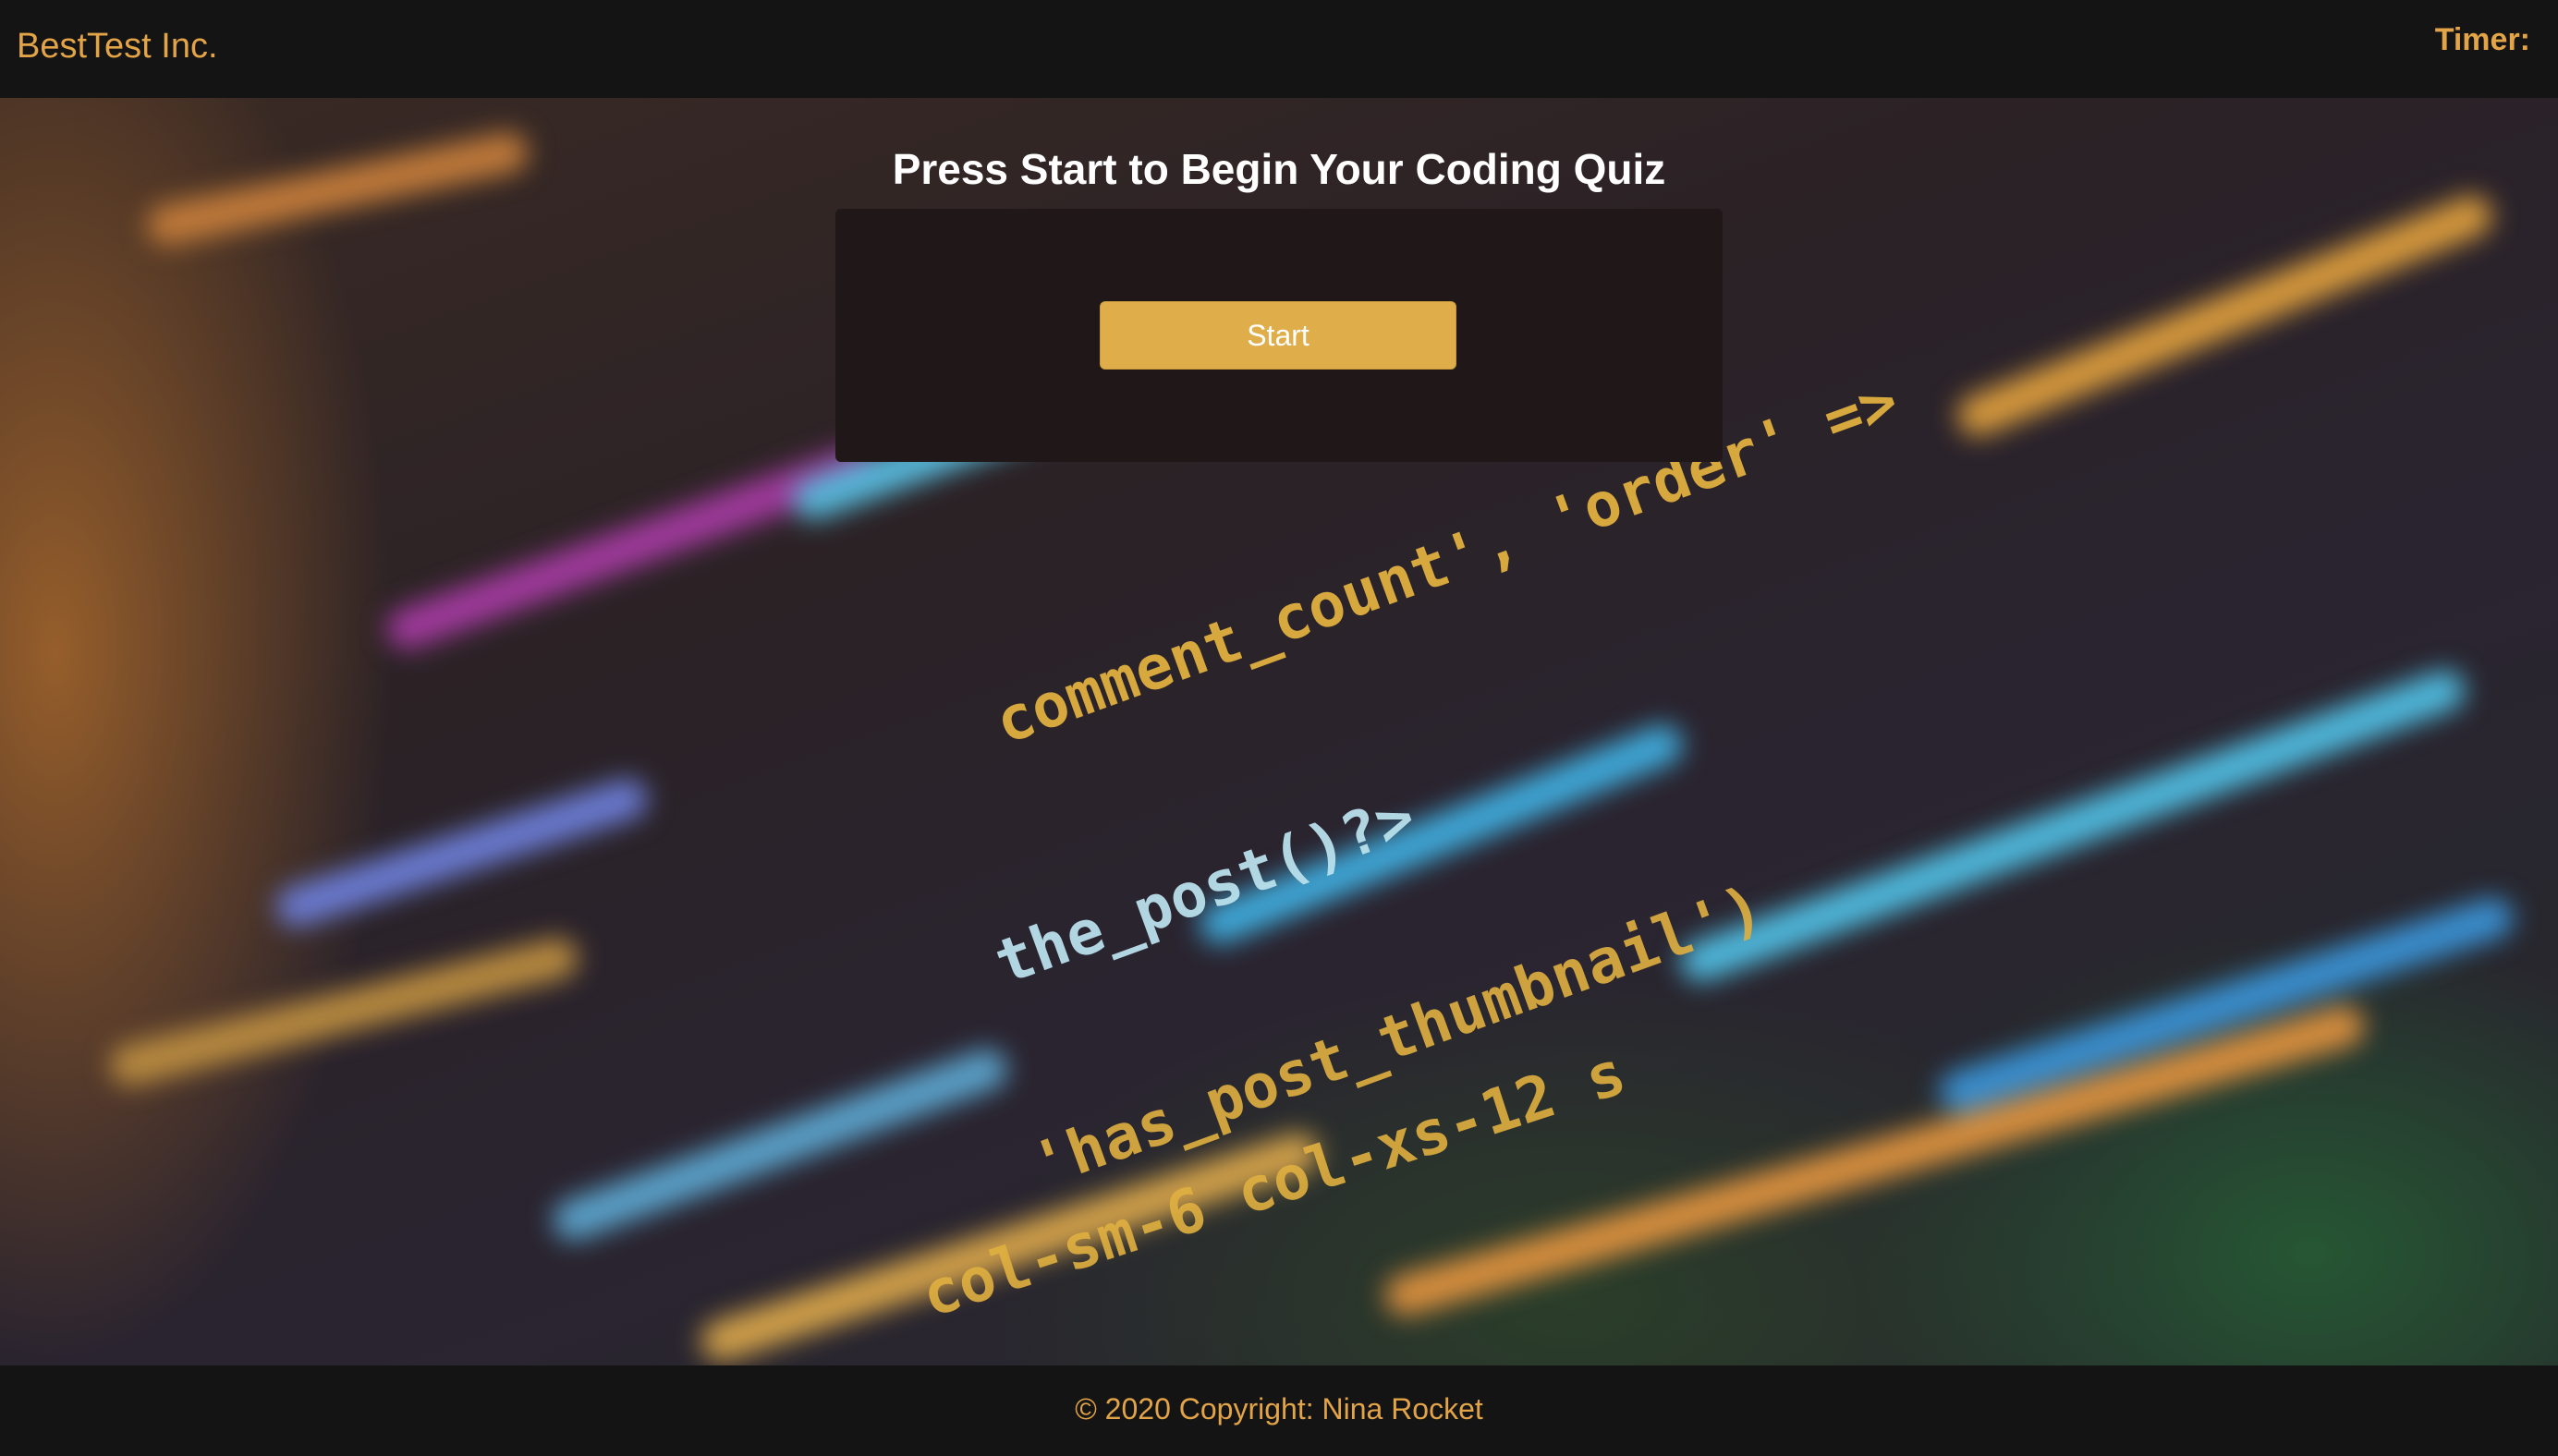  I want to click on start-button: Start, so click(1278, 335).